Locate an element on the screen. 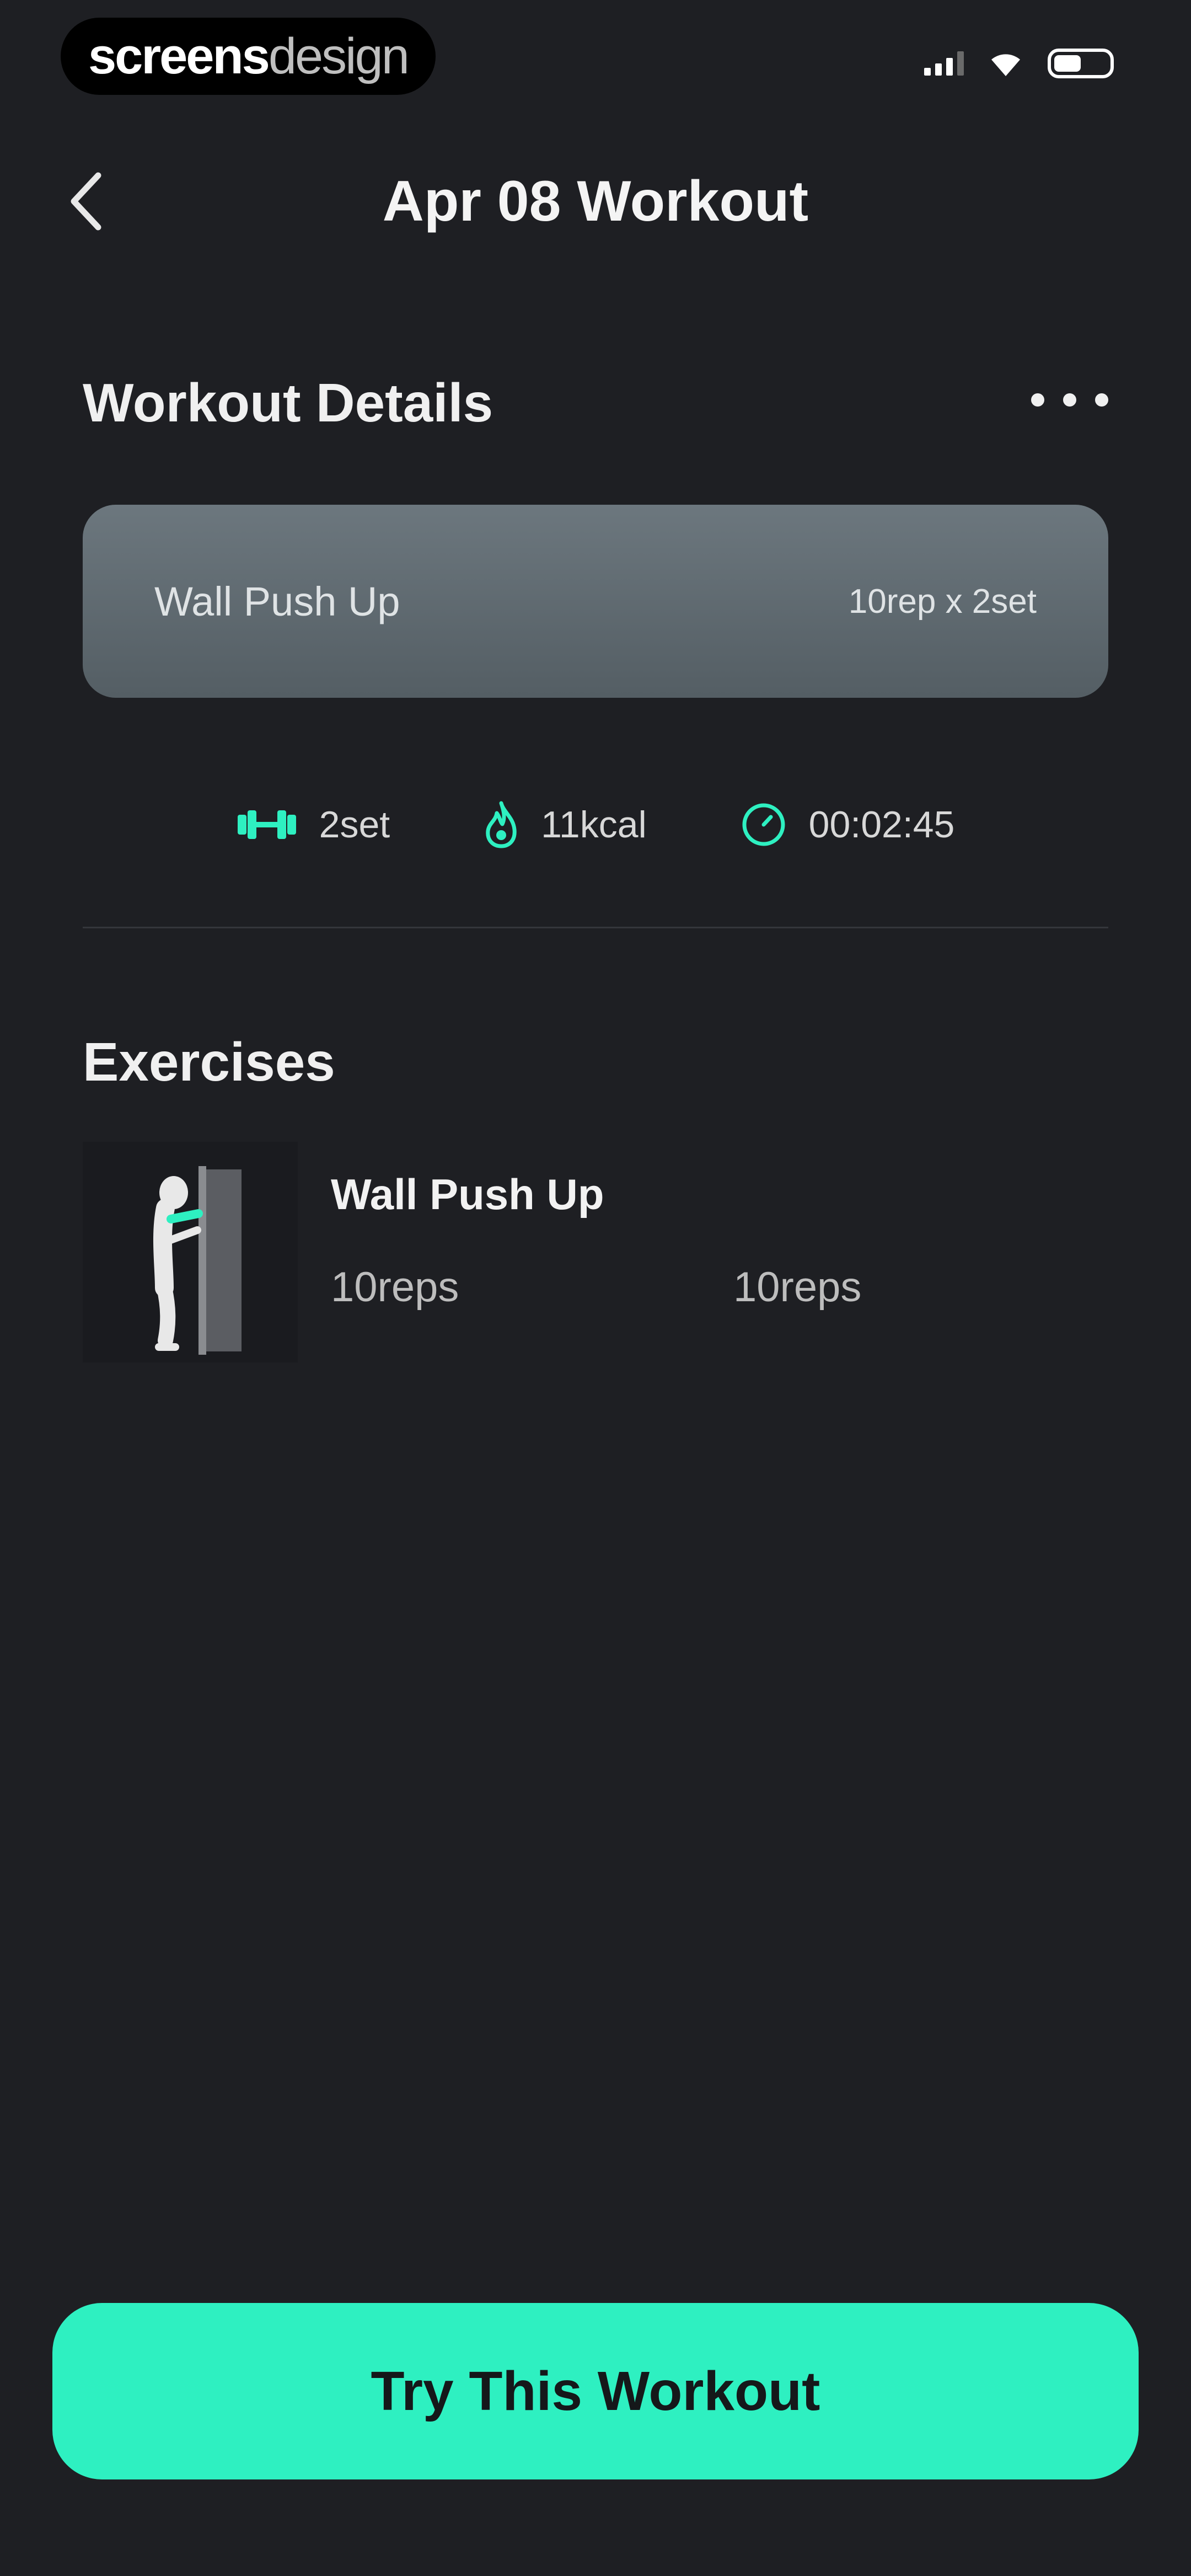  page-title: Apr 08 Workout is located at coordinates (595, 201).